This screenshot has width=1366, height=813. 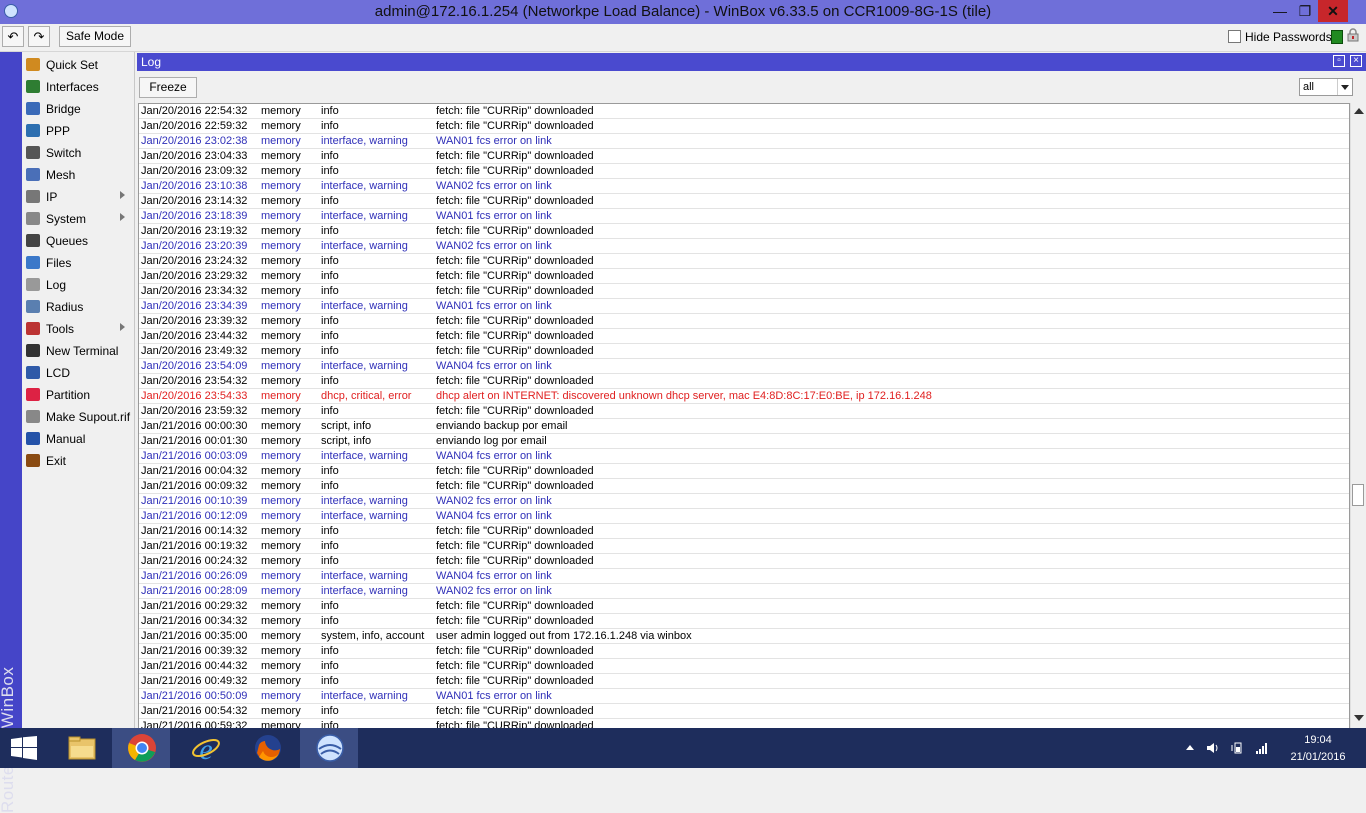 What do you see at coordinates (1318, 740) in the screenshot?
I see `clock-time: 19:04` at bounding box center [1318, 740].